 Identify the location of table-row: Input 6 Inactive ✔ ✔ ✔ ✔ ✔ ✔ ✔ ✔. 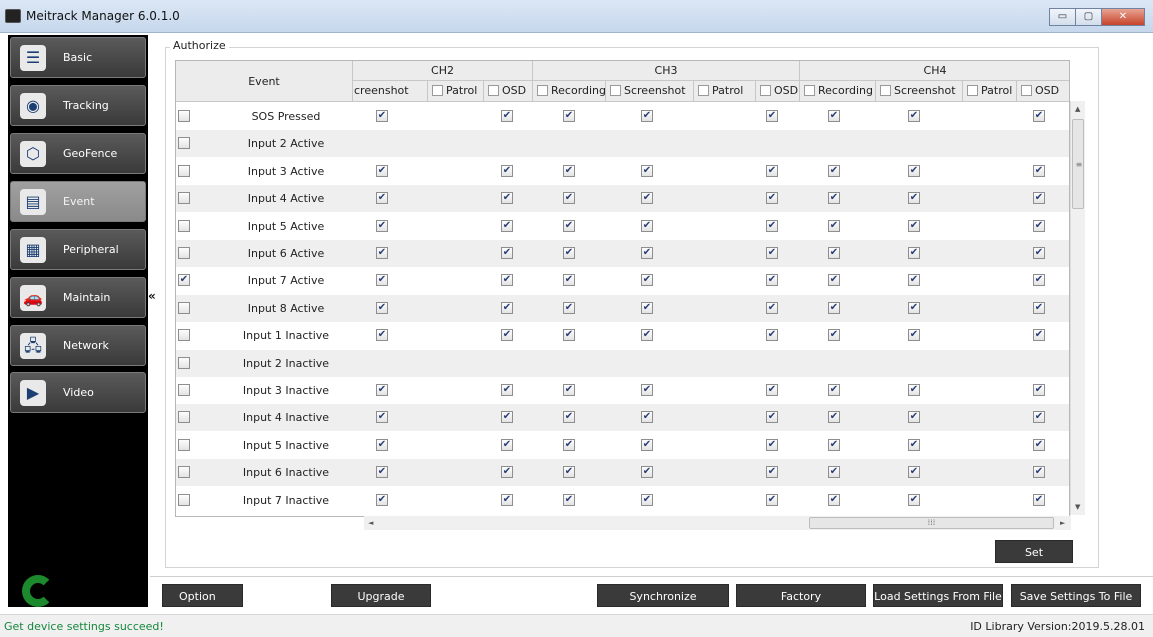
(622, 473).